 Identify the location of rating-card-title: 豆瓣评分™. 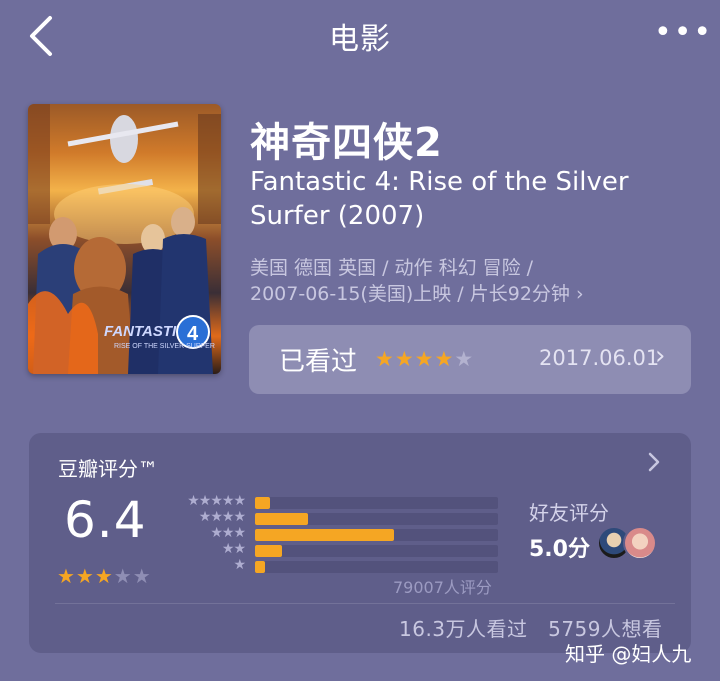
(108, 469).